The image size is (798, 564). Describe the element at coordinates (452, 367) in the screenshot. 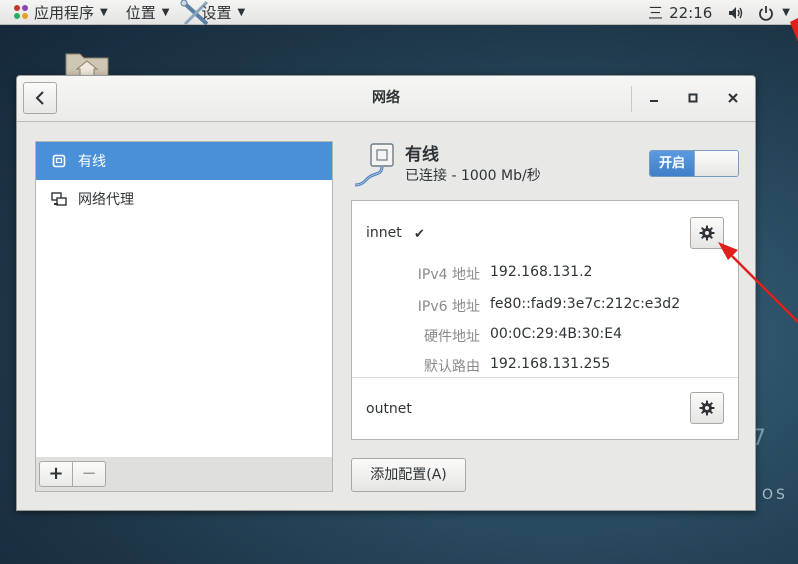

I see `default-route-label: 默认路由` at that location.